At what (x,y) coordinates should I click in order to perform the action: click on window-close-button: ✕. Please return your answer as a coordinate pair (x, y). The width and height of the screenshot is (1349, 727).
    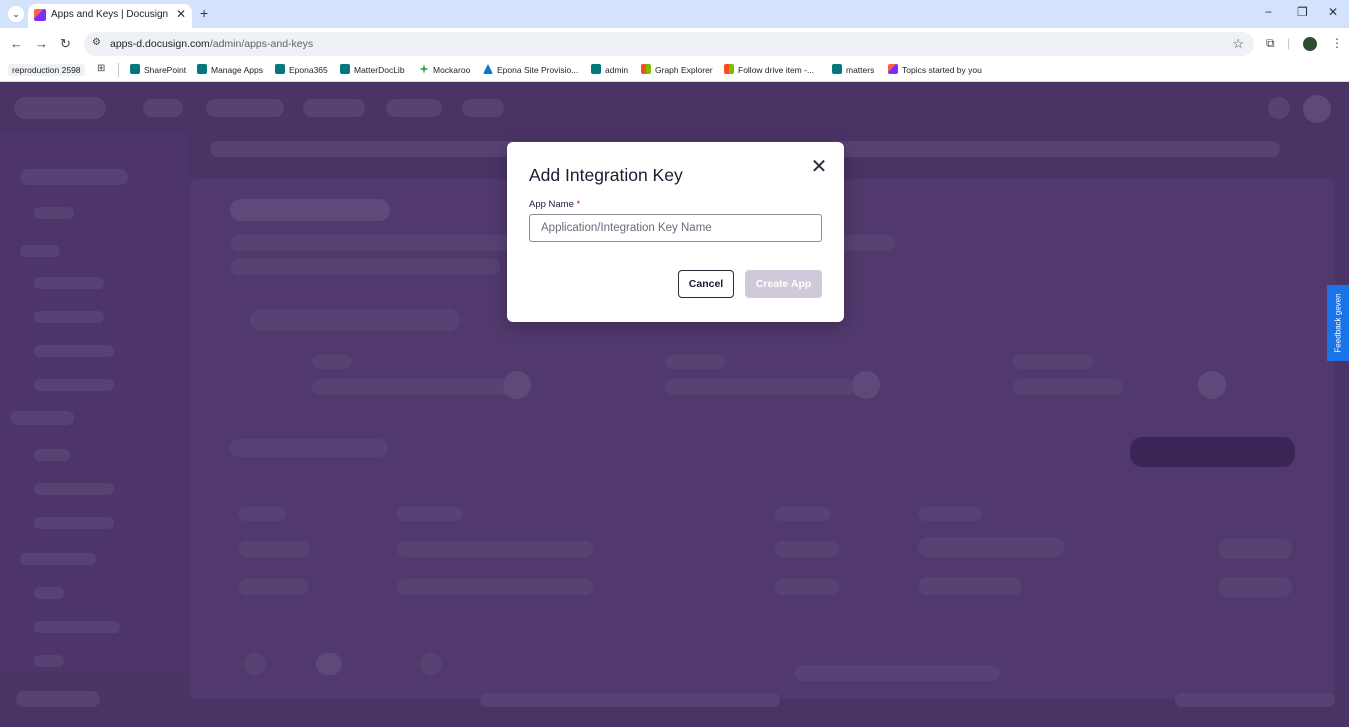
    Looking at the image, I should click on (1333, 12).